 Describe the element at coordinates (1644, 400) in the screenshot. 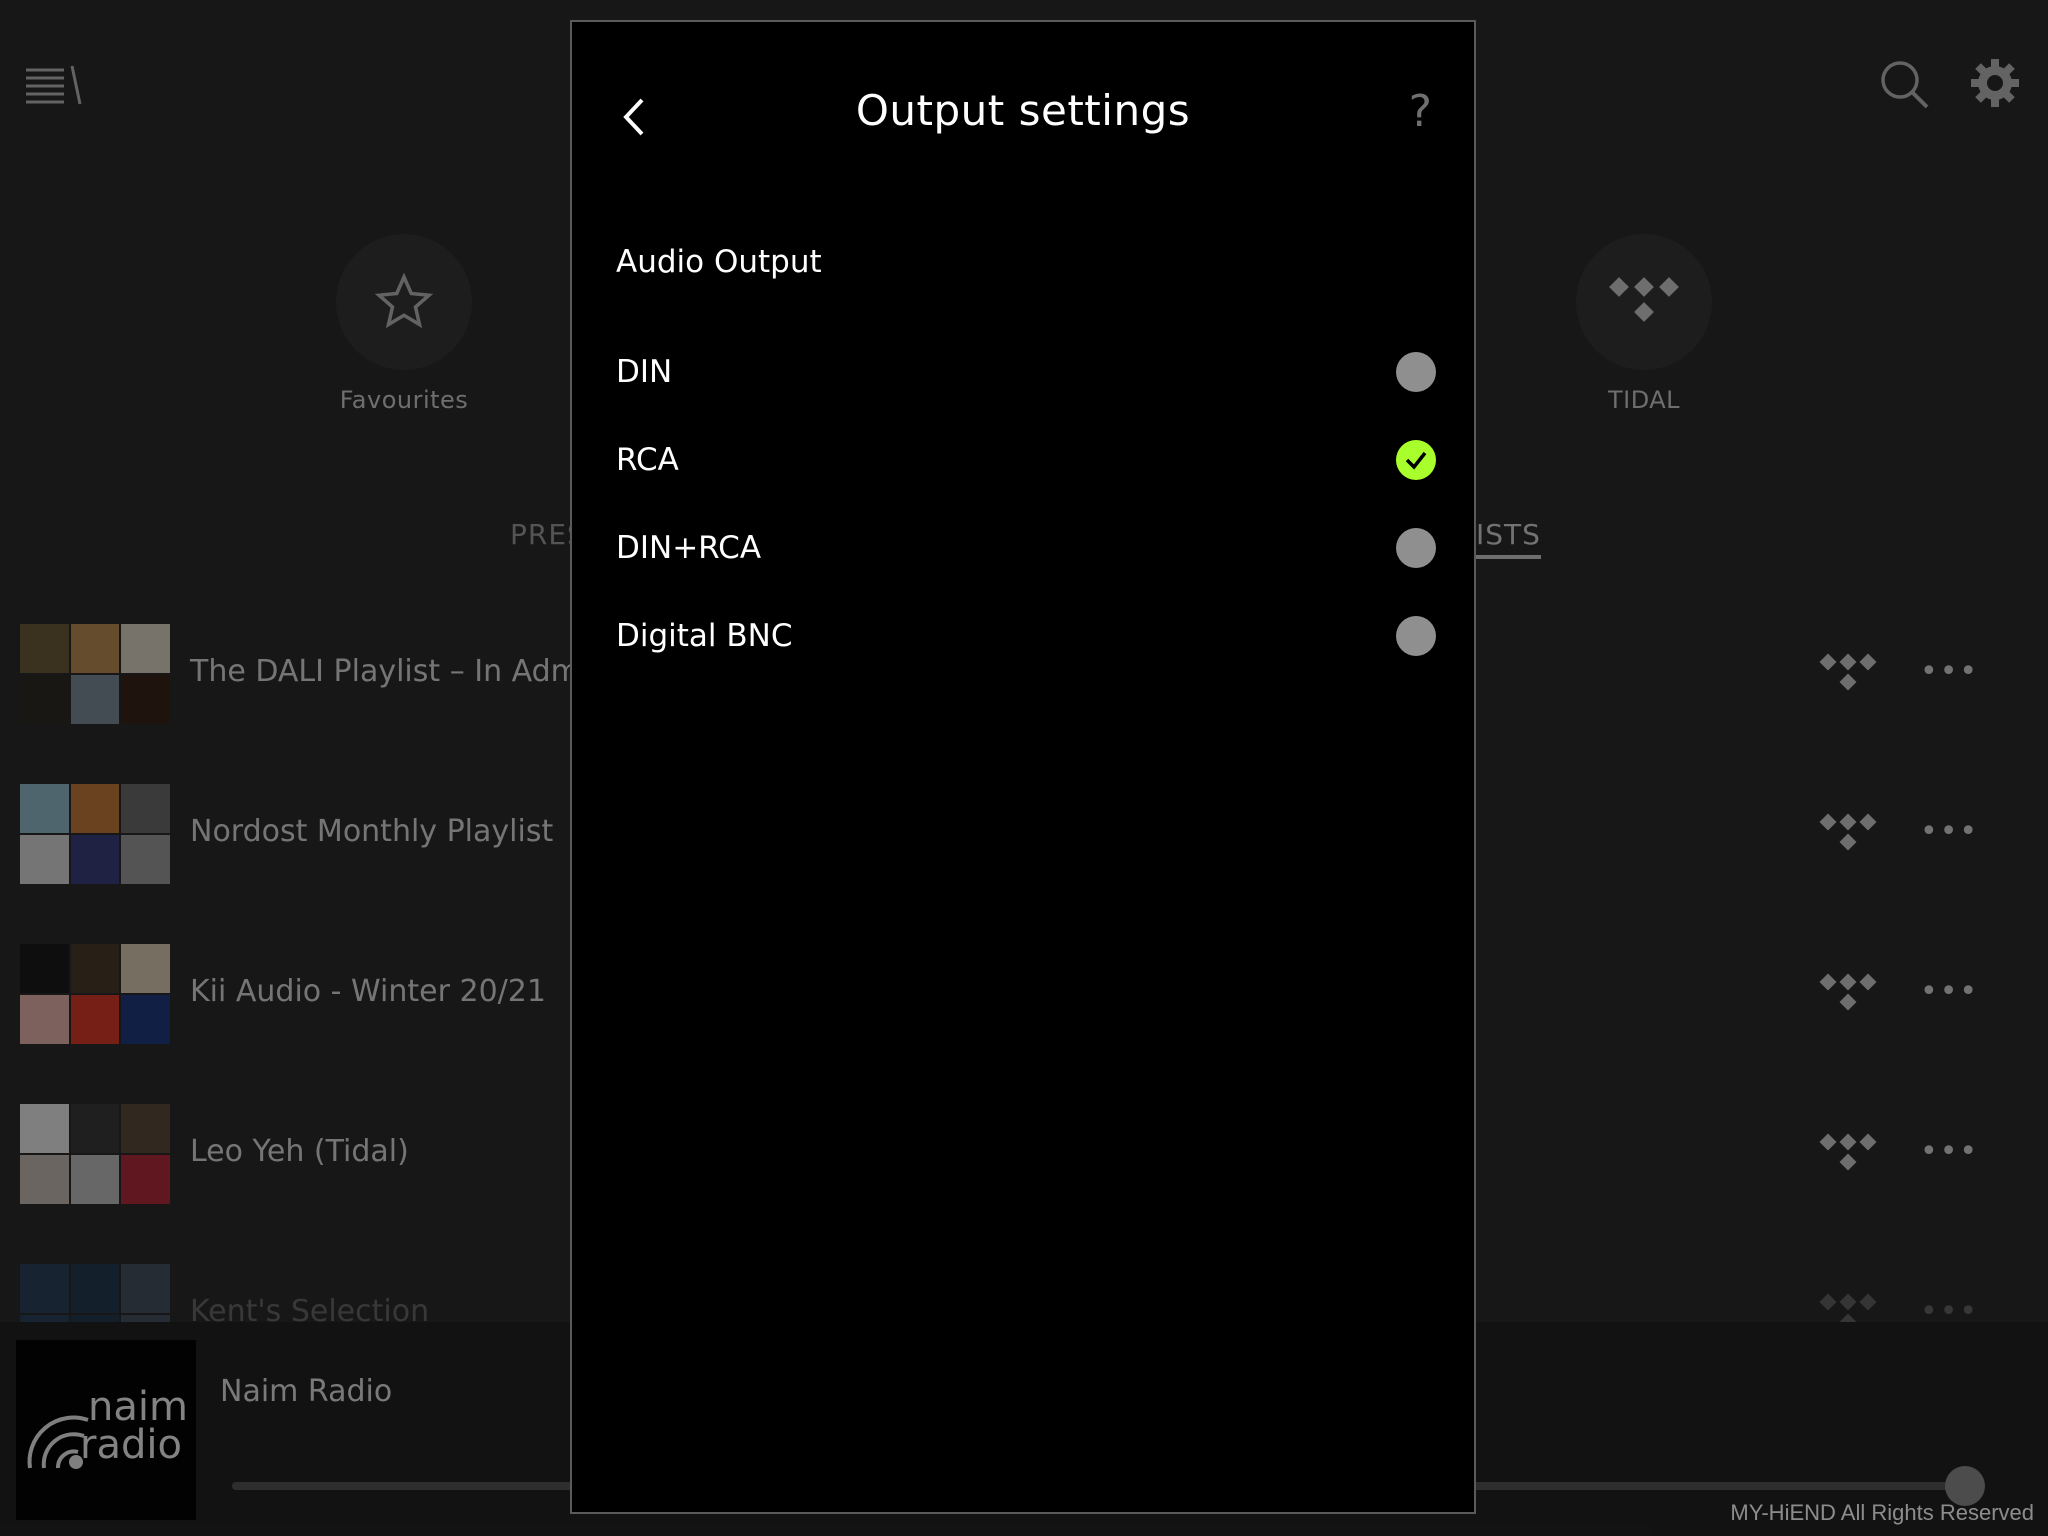

I see `source-label: TIDAL` at that location.